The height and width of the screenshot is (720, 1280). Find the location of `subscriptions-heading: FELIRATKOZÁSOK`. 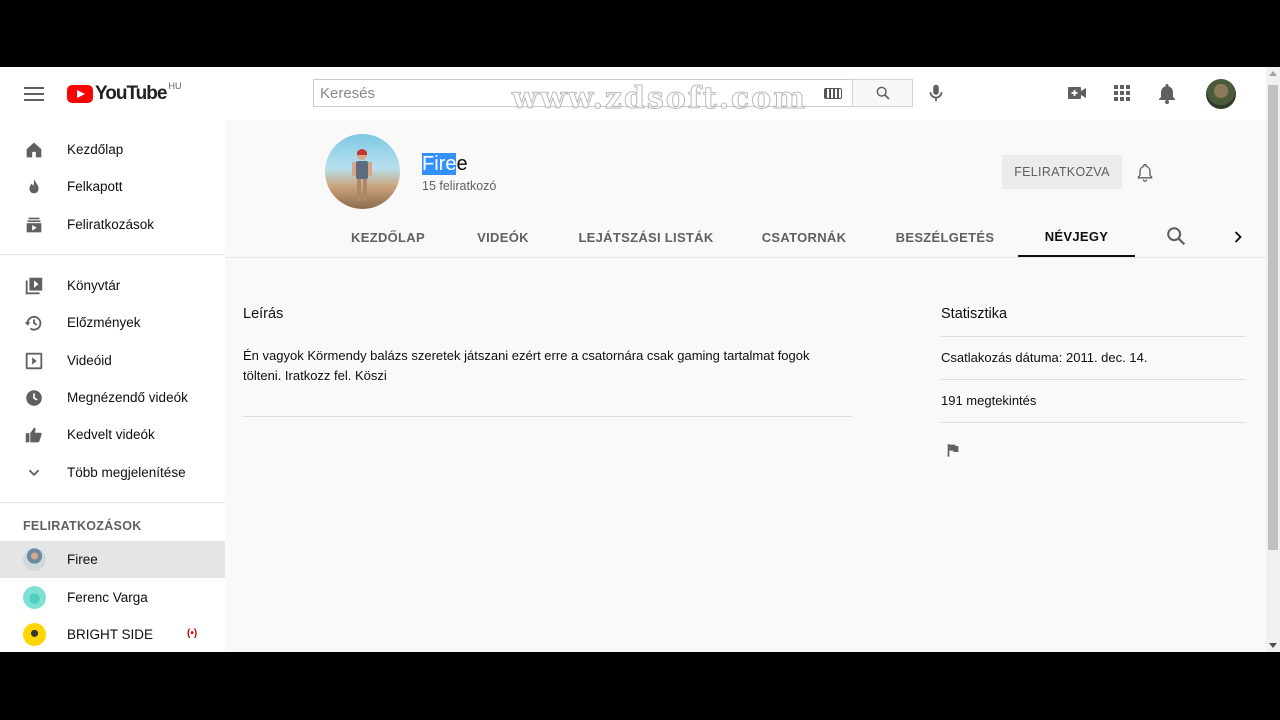

subscriptions-heading: FELIRATKOZÁSOK is located at coordinates (82, 526).